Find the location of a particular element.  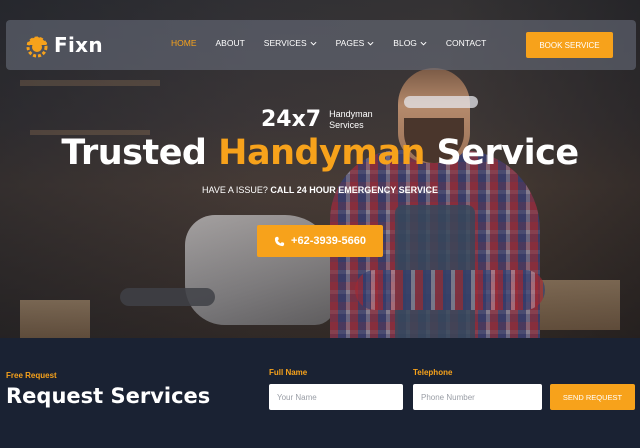

nav-services: SERVICES is located at coordinates (290, 43).